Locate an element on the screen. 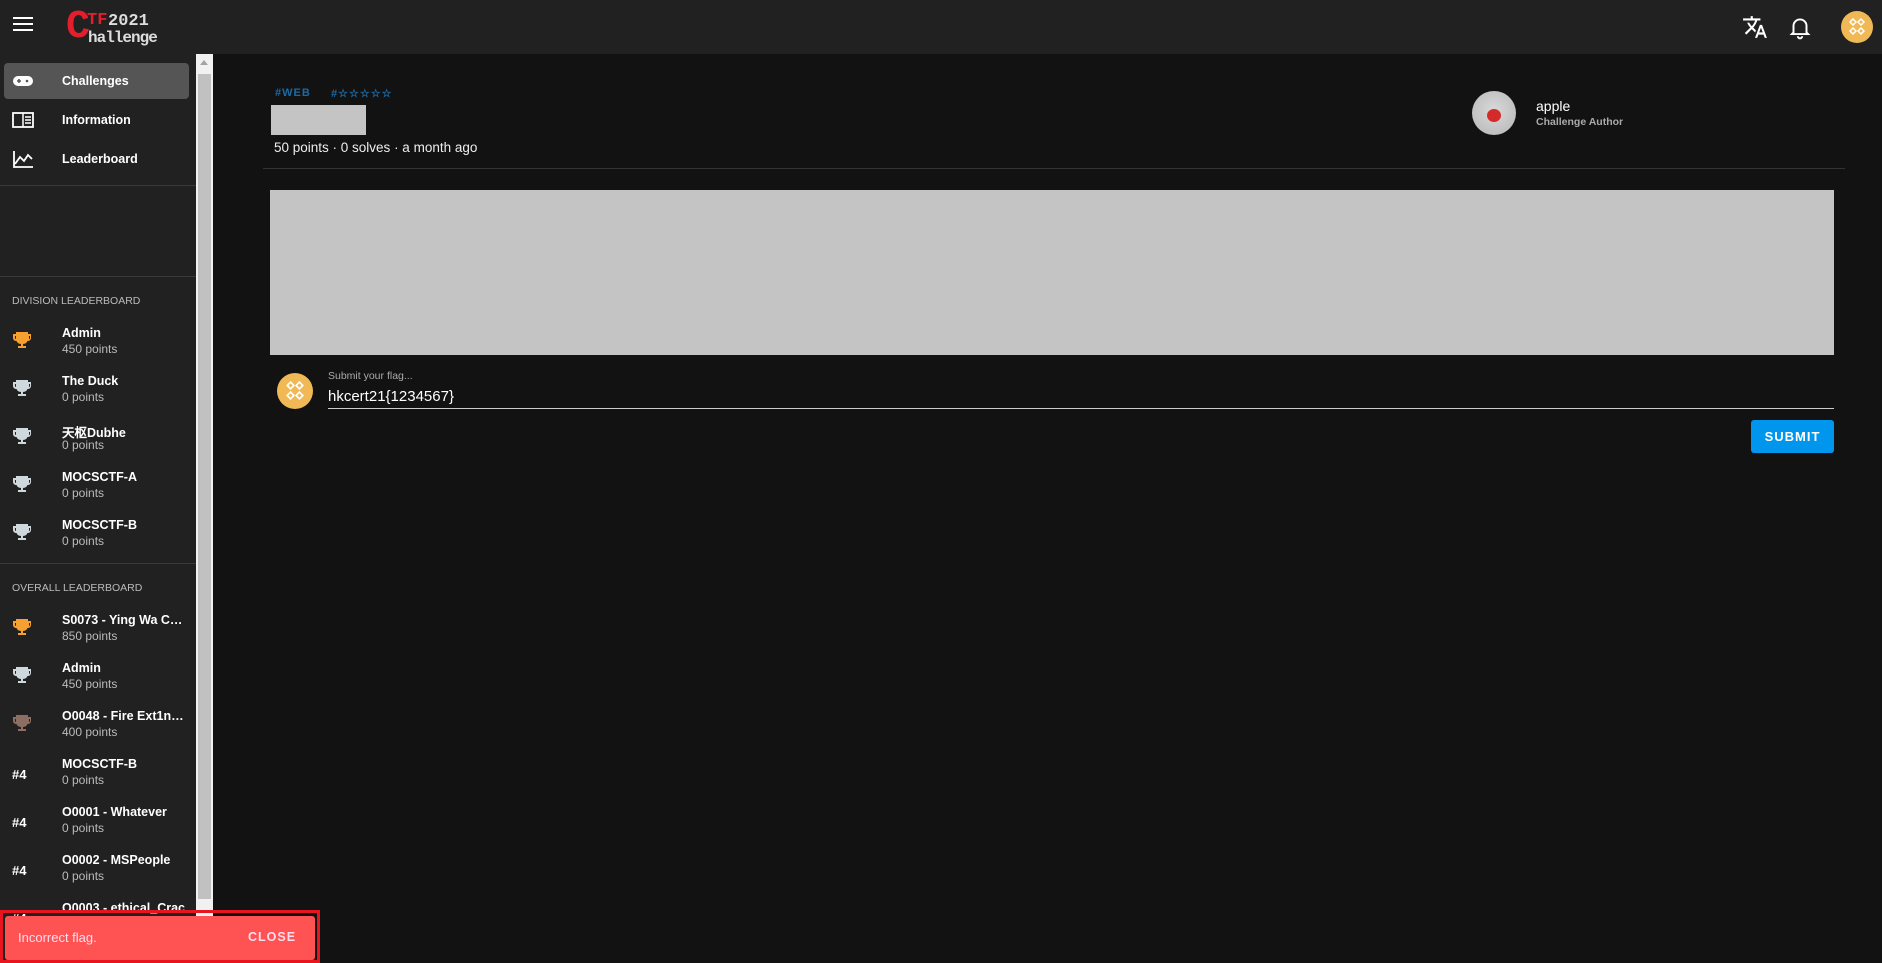 The height and width of the screenshot is (963, 1882). sidebar-item-challenges: Challenges is located at coordinates (96, 81).